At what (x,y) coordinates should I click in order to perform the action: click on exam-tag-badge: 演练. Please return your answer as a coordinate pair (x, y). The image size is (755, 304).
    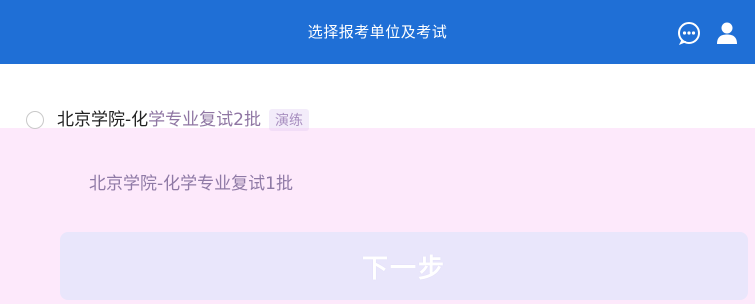
    Looking at the image, I should click on (288, 120).